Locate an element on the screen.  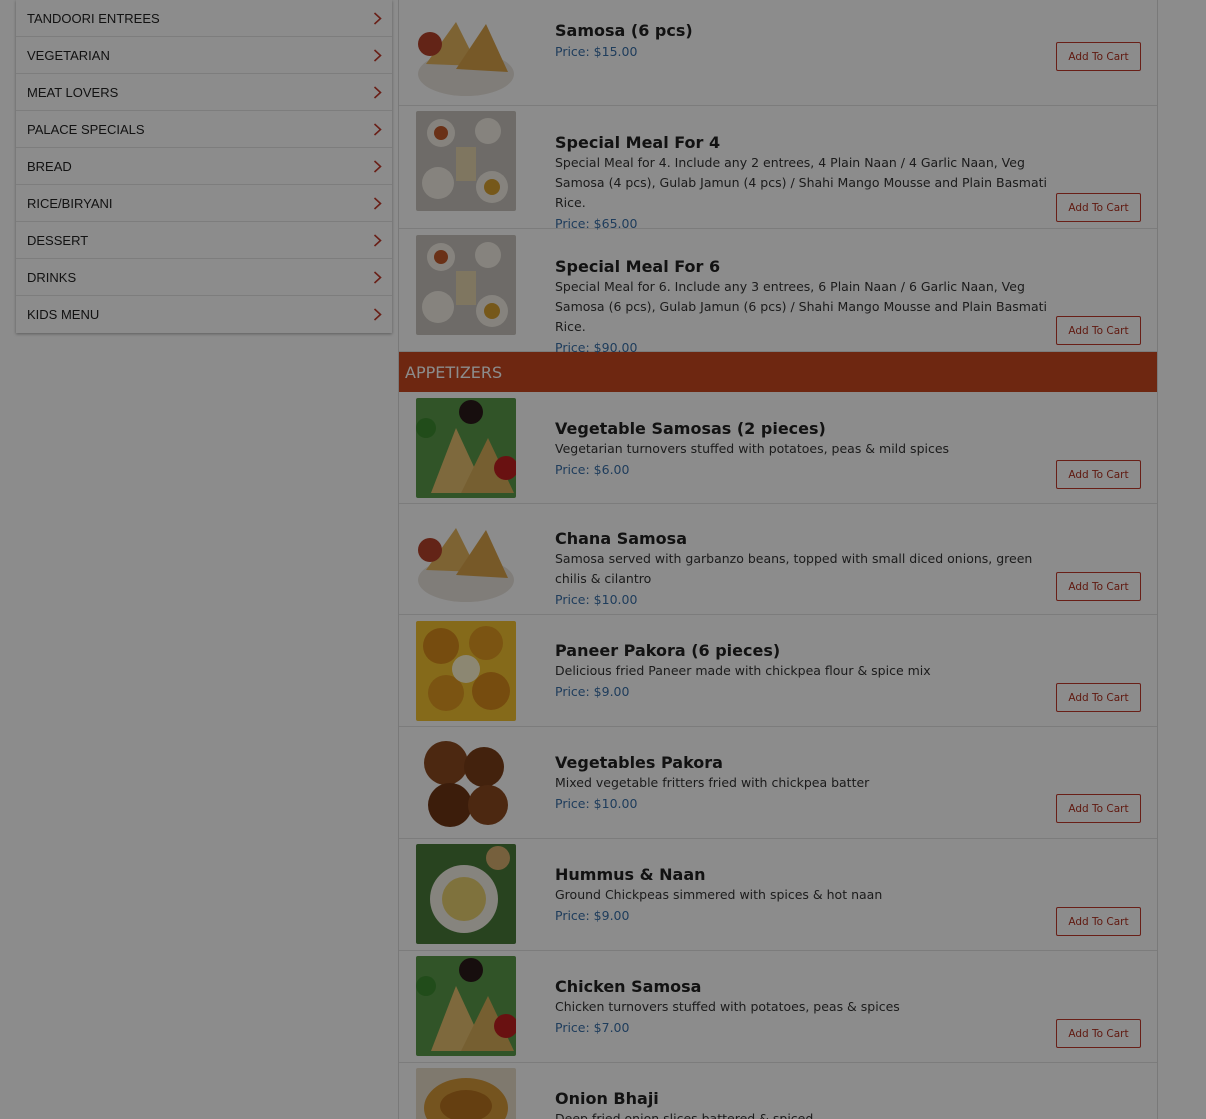
item-price: Price: $15.00 is located at coordinates (596, 51).